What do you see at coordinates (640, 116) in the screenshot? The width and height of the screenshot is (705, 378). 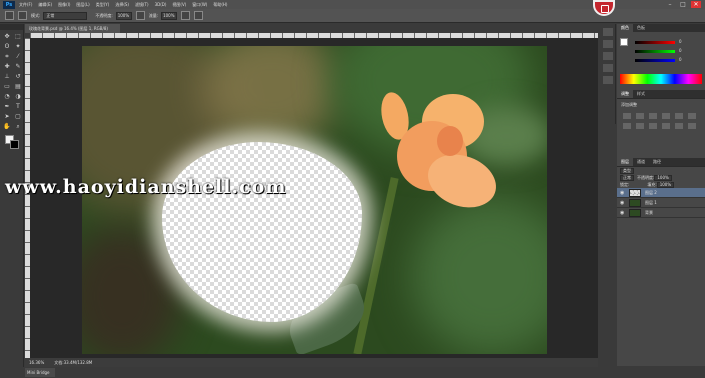 I see `levels-adjust-icon` at bounding box center [640, 116].